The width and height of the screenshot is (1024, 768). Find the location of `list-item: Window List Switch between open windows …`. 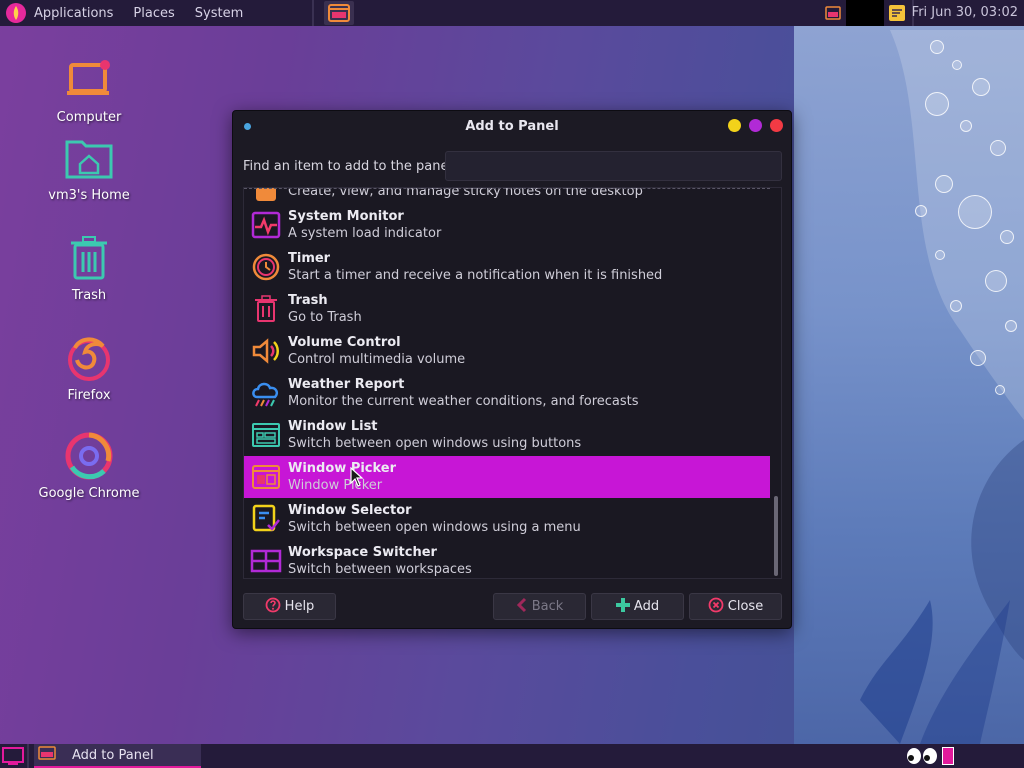

list-item: Window List Switch between open windows … is located at coordinates (507, 435).